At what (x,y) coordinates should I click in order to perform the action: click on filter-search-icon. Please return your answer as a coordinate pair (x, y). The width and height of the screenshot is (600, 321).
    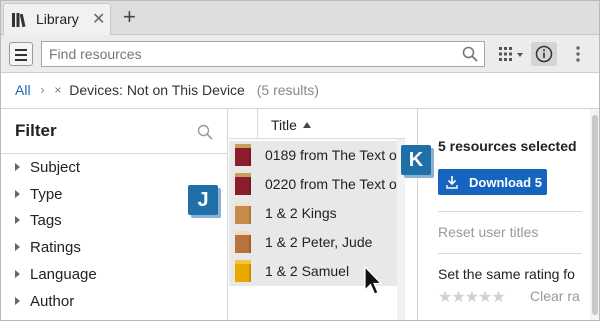
    Looking at the image, I should click on (205, 132).